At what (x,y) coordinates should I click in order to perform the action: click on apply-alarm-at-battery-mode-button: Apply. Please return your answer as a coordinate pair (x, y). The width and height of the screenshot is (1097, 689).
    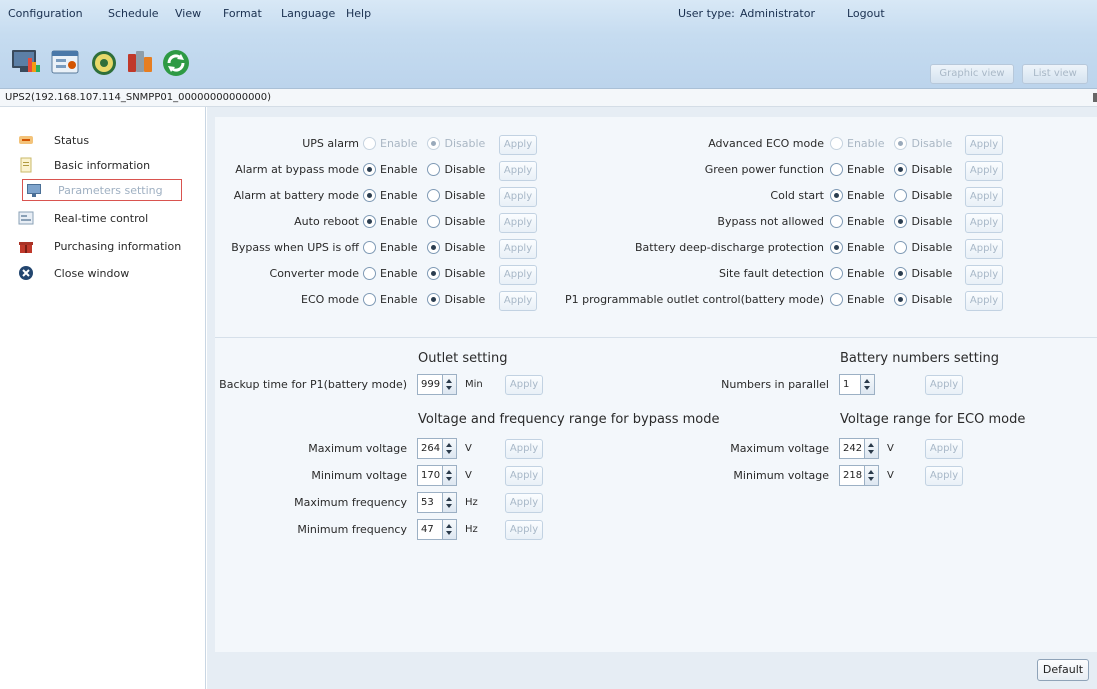
    Looking at the image, I should click on (518, 197).